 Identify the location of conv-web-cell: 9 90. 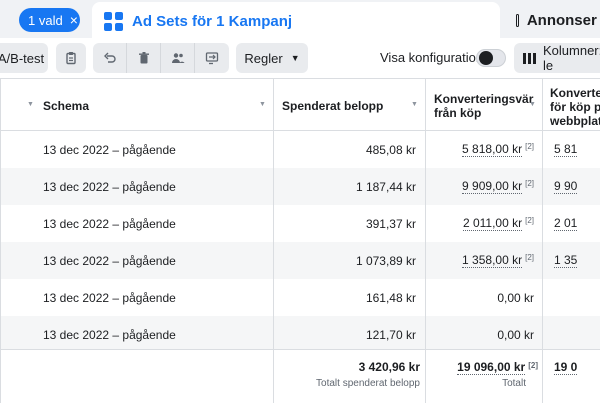
(566, 186).